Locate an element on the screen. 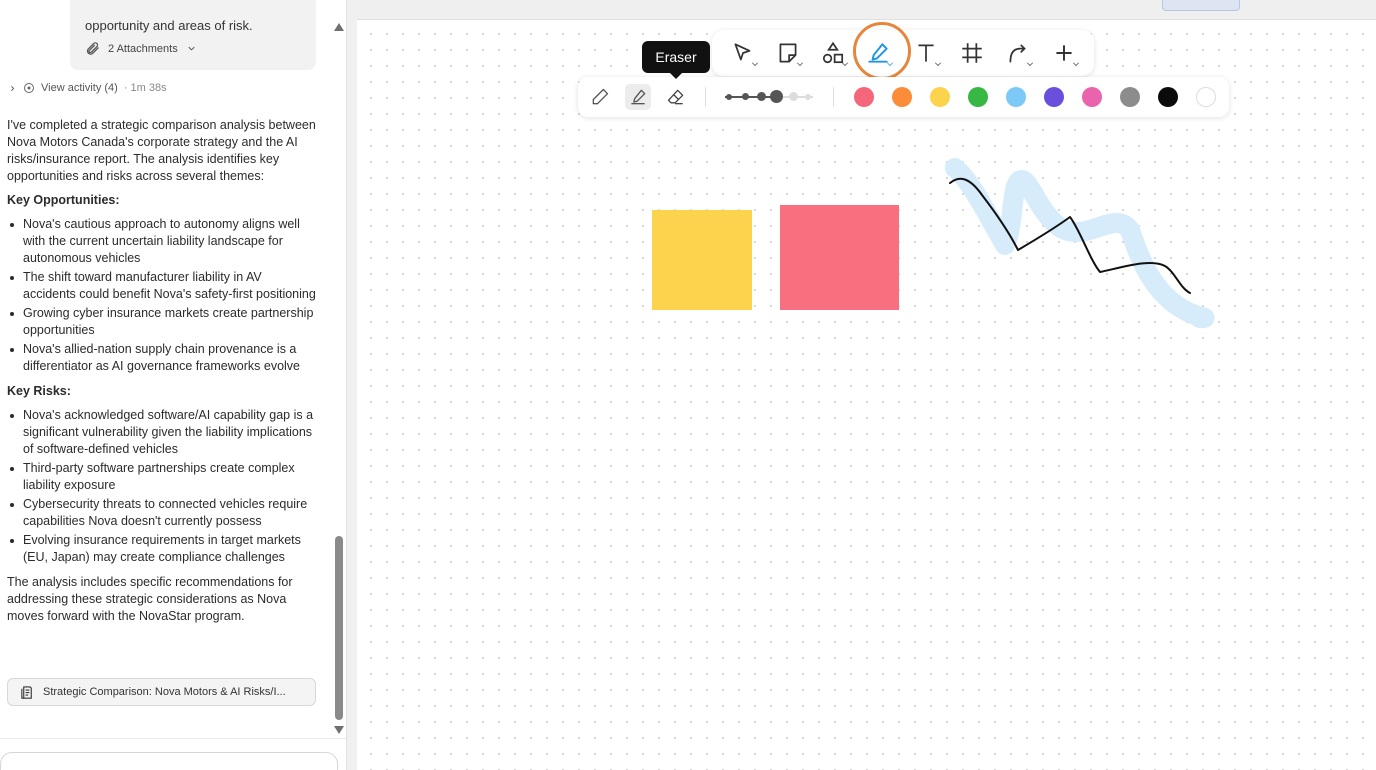 Image resolution: width=1376 pixels, height=770 pixels. view-activity-toggle: View activity (4) · 1m 38s is located at coordinates (87, 88).